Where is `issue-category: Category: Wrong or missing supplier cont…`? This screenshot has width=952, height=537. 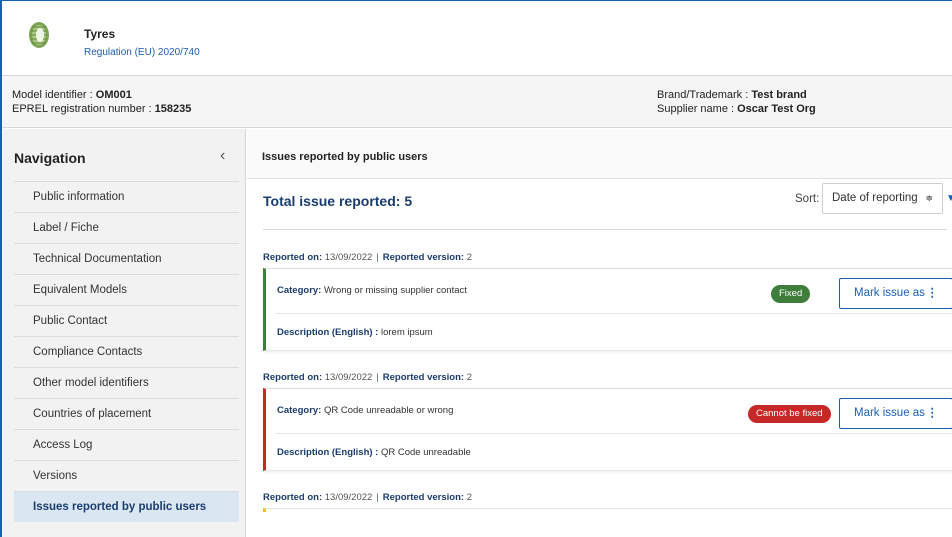
issue-category: Category: Wrong or missing supplier cont… is located at coordinates (372, 290).